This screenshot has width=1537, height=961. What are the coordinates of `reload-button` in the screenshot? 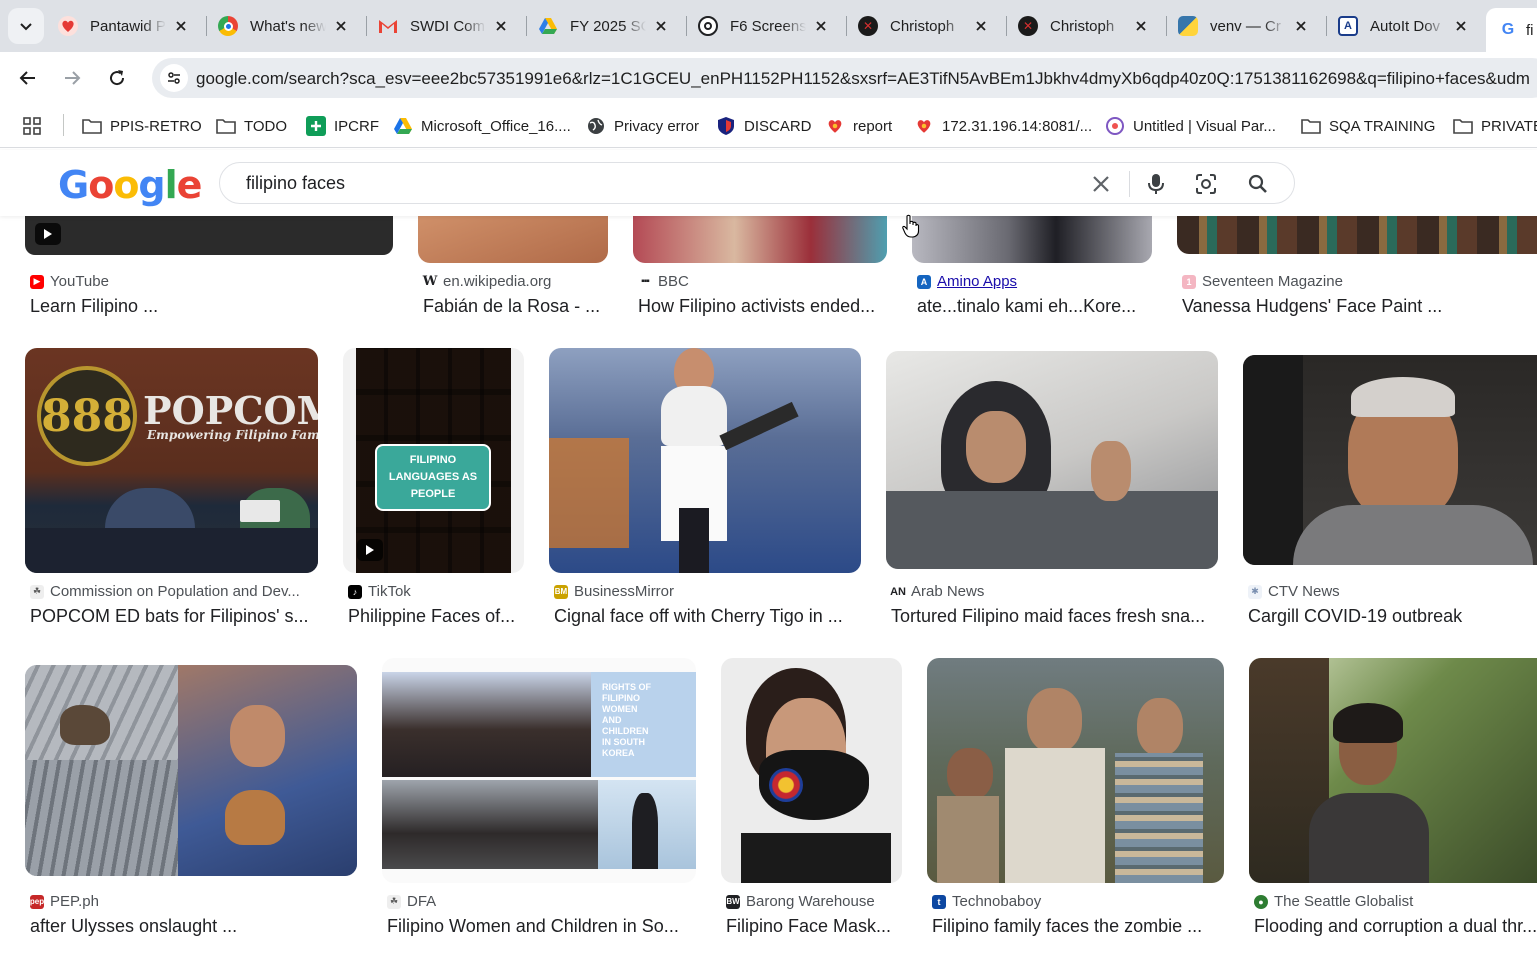 It's located at (117, 78).